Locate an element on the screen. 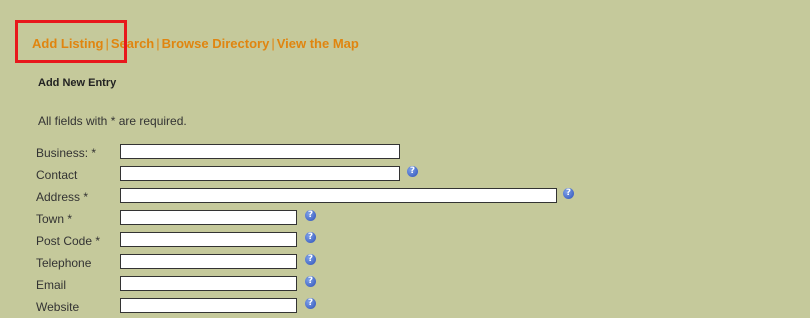 The height and width of the screenshot is (318, 810). business-input is located at coordinates (260, 151).